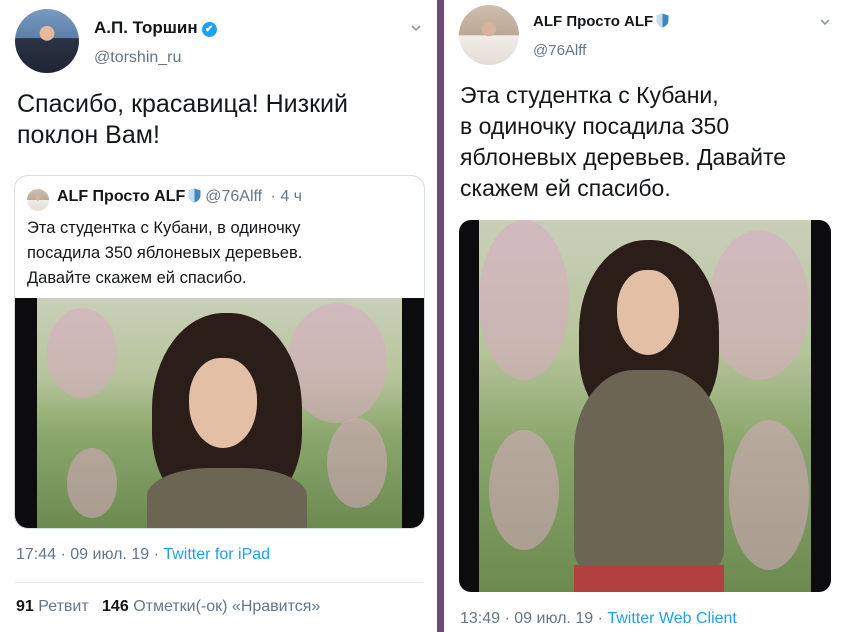 This screenshot has height=632, width=844. What do you see at coordinates (155, 28) in the screenshot?
I see `author-name: А.П. Торшин ✔` at bounding box center [155, 28].